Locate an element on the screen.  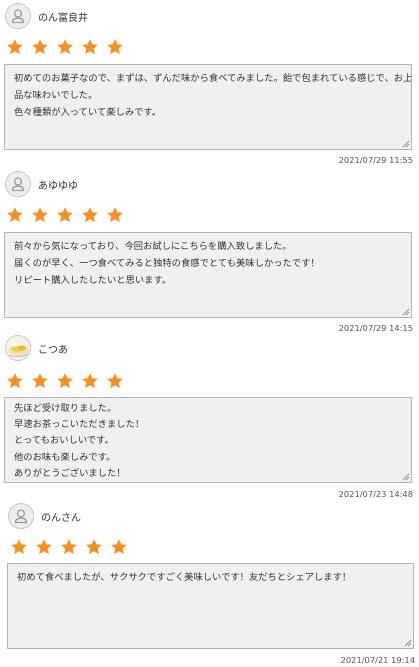
review-text-line: 届くのが早く、一つ食べてみると独特の食感でとても美味しかったです！ is located at coordinates (167, 263).